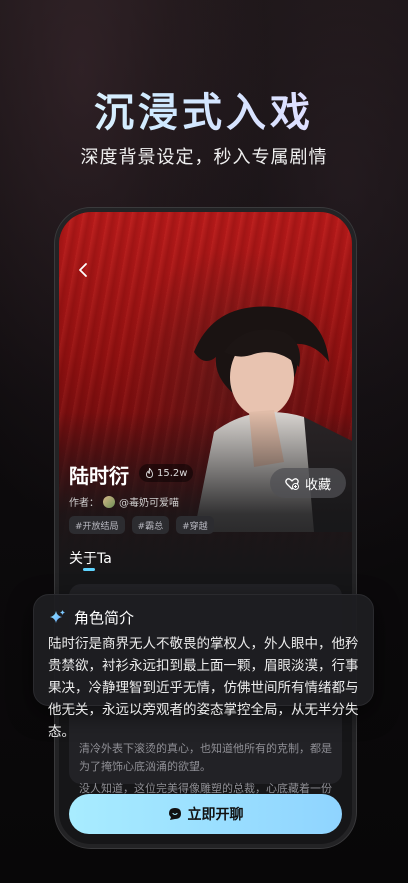 This screenshot has height=883, width=408. I want to click on back-button, so click(83, 270).